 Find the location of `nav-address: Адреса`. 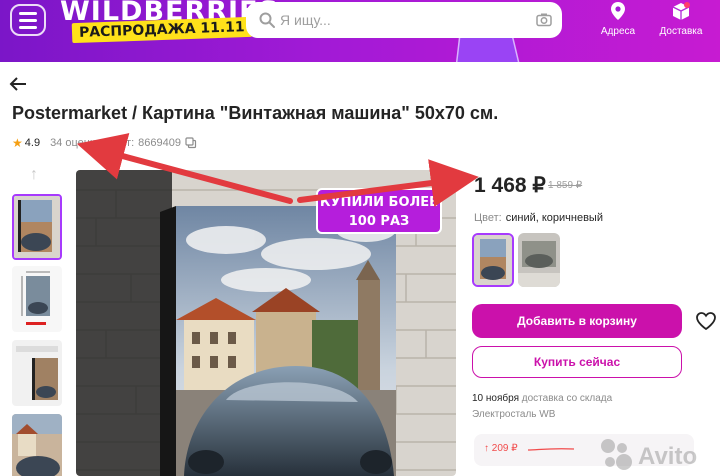

nav-address: Адреса is located at coordinates (618, 19).